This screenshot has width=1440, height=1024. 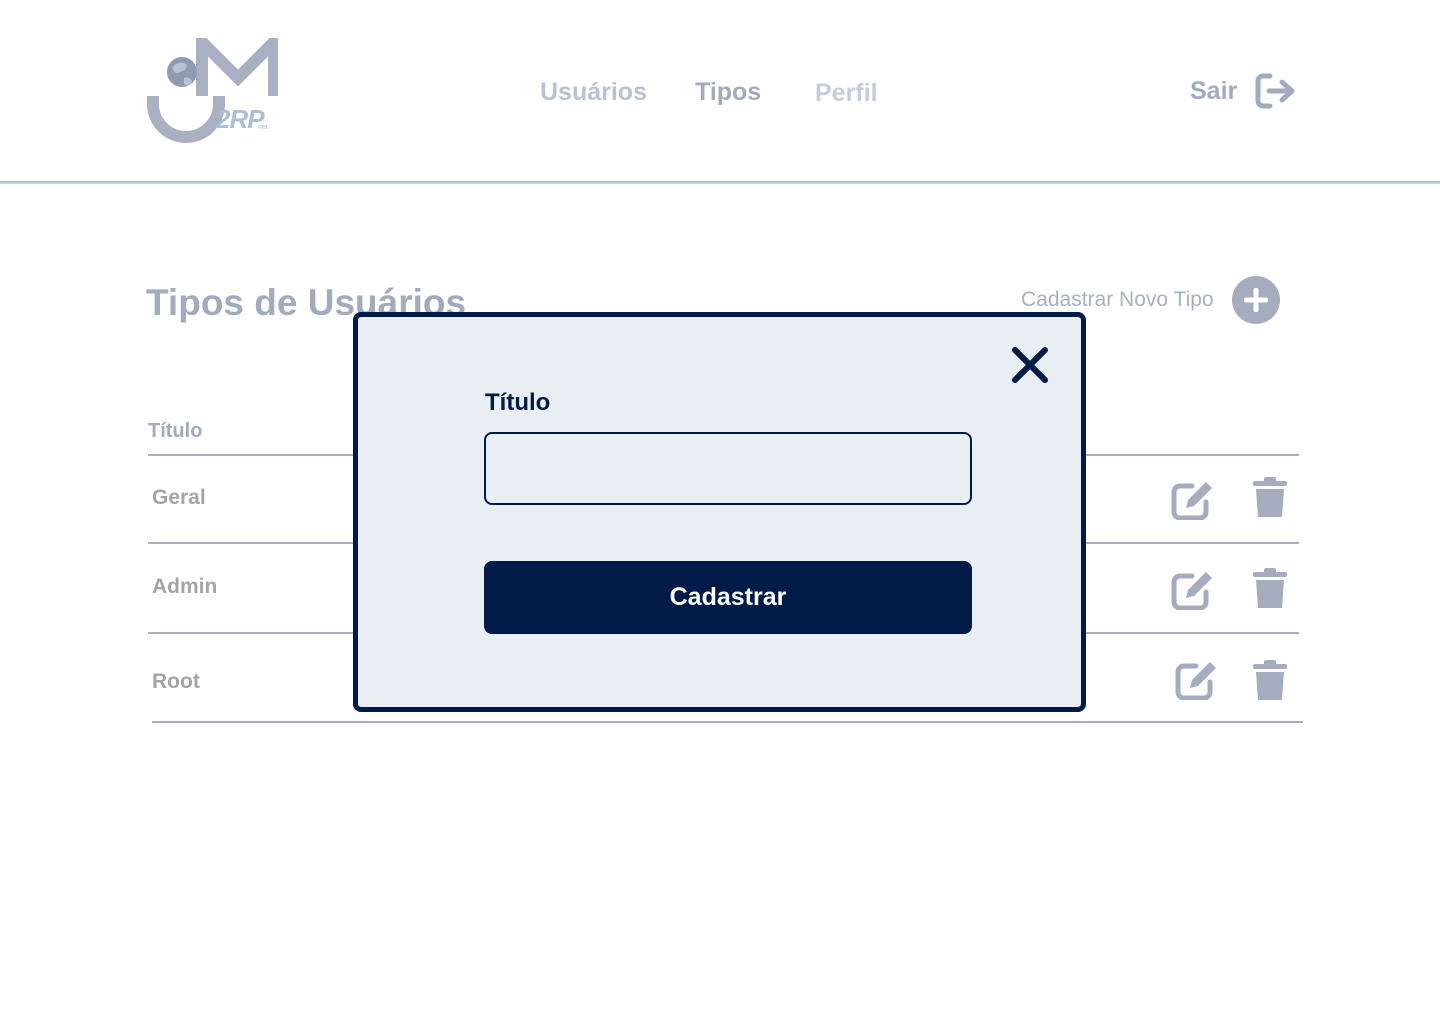 What do you see at coordinates (728, 597) in the screenshot?
I see `cadastrar-button: Cadastrar` at bounding box center [728, 597].